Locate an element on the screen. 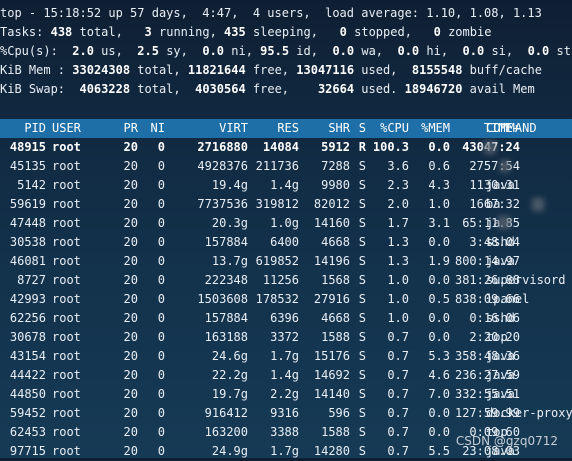  process-mem: 7.0 is located at coordinates (439, 394).